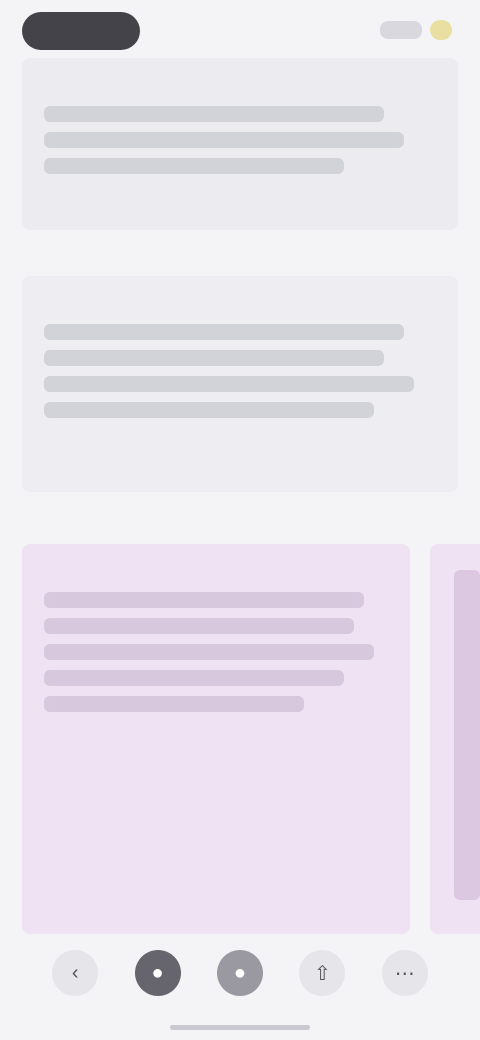 This screenshot has width=480, height=1040. I want to click on status-icons, so click(416, 30).